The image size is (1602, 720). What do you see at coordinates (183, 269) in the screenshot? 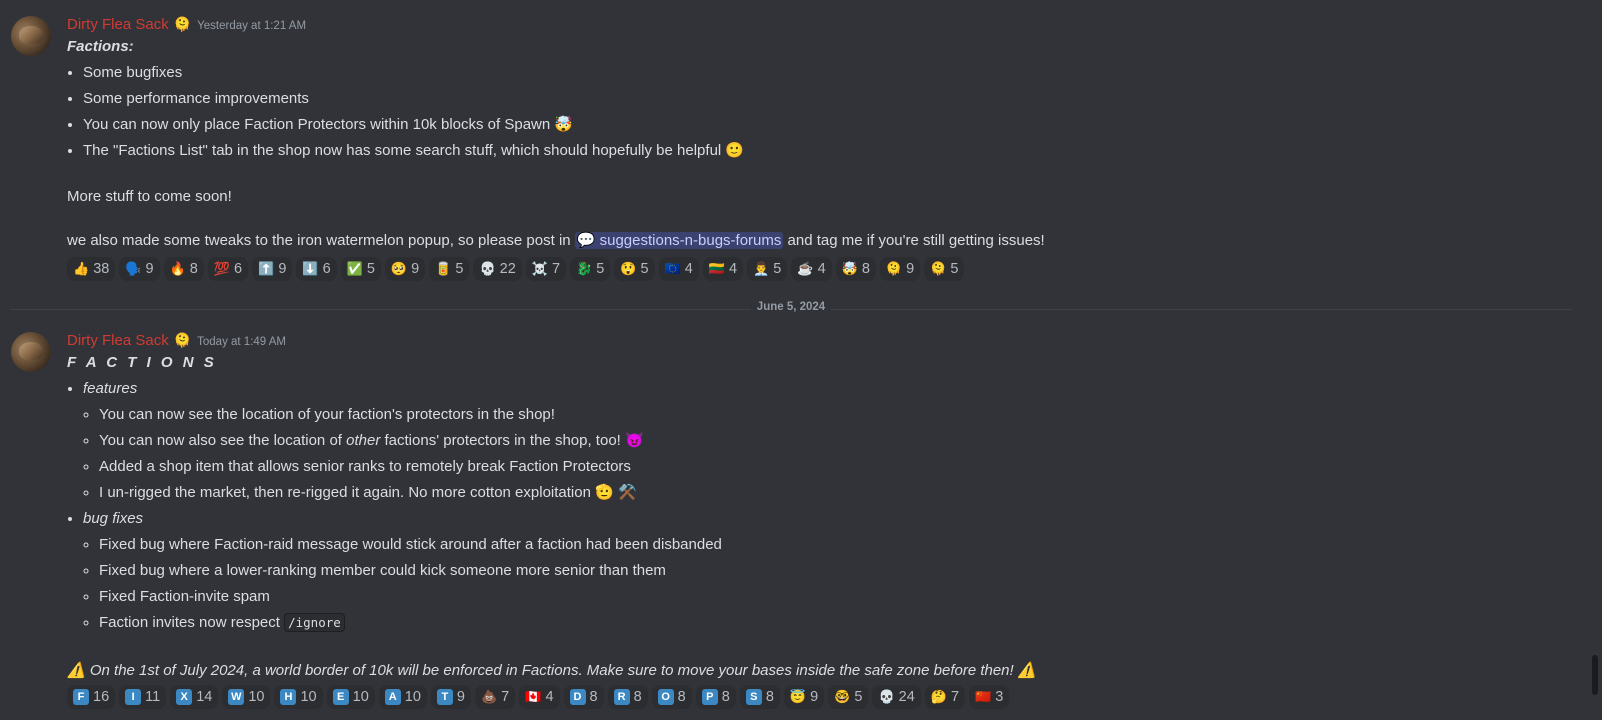
I see `reaction: 🔥 8` at bounding box center [183, 269].